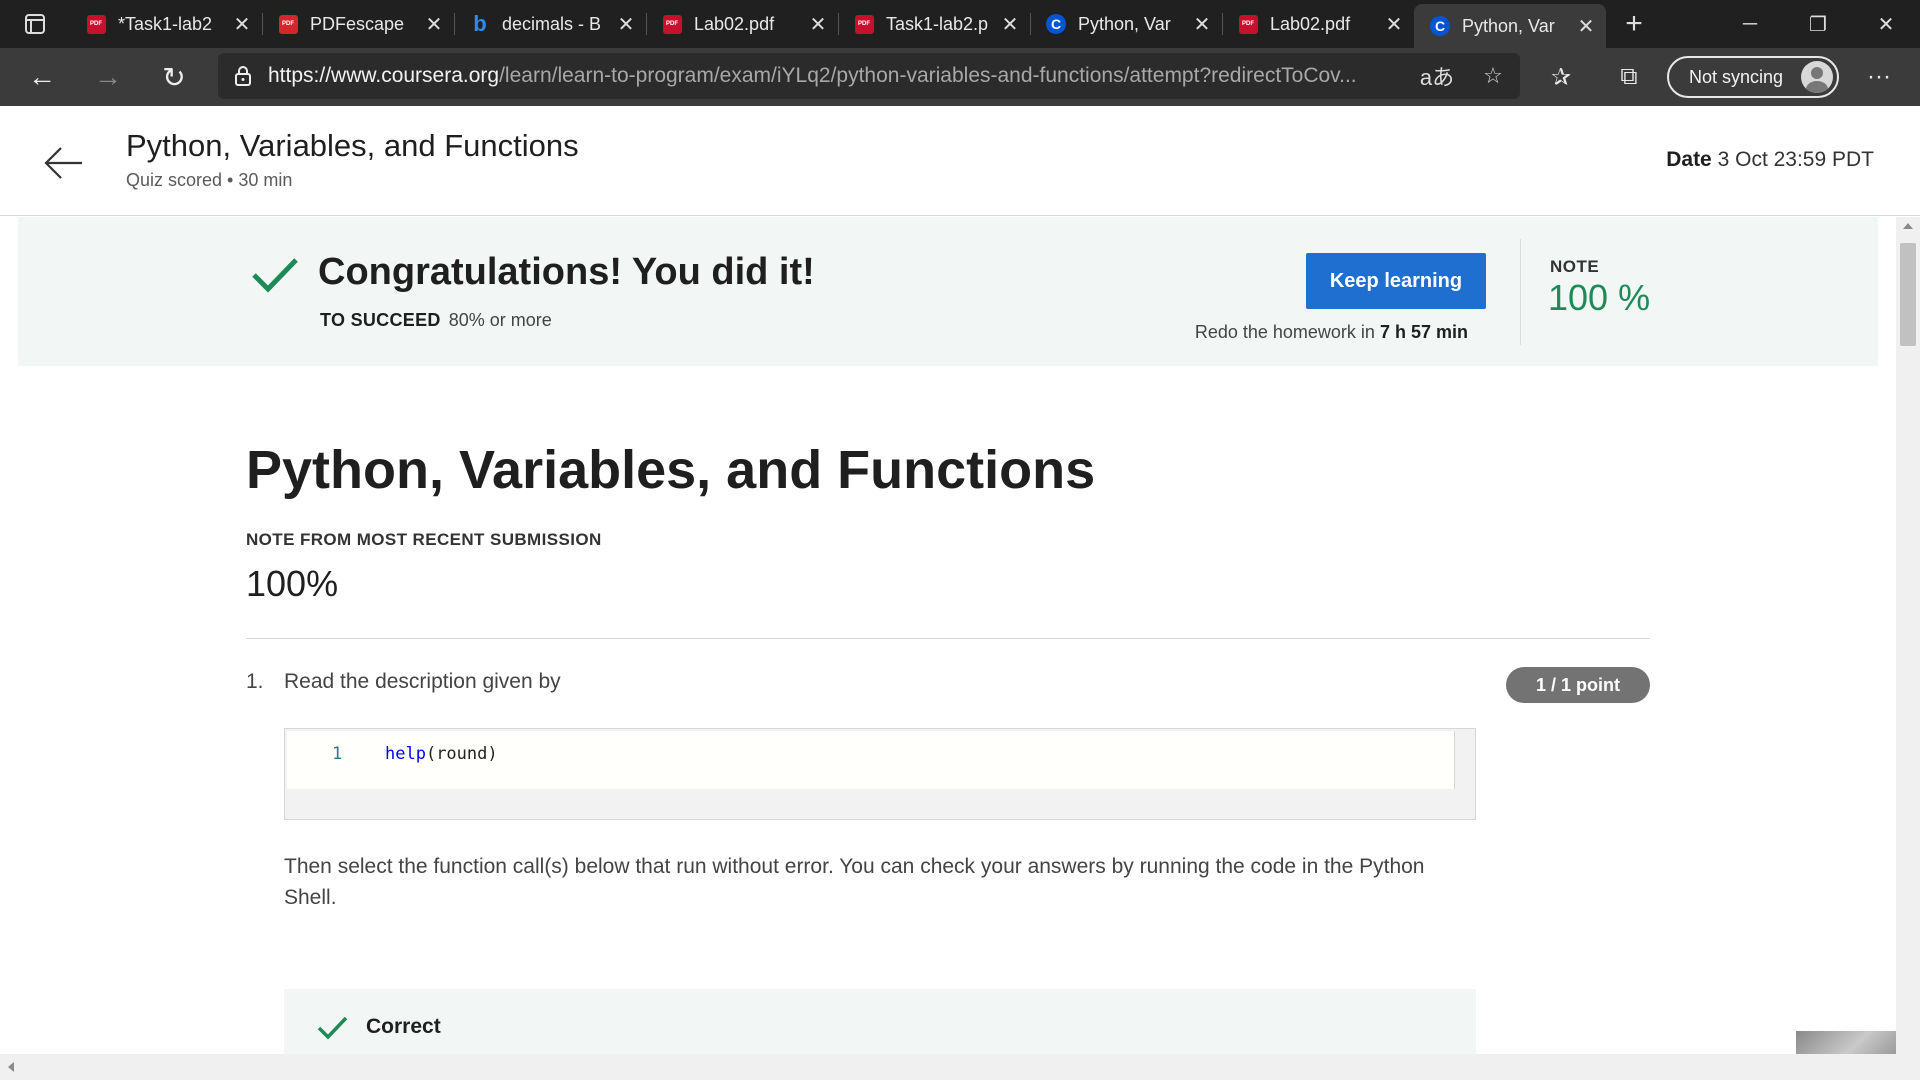  I want to click on quiz-meta: Quiz scored • 30 min, so click(209, 180).